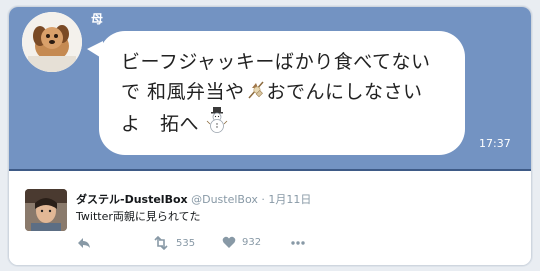 This screenshot has height=271, width=540. I want to click on sender-name: 母, so click(97, 19).